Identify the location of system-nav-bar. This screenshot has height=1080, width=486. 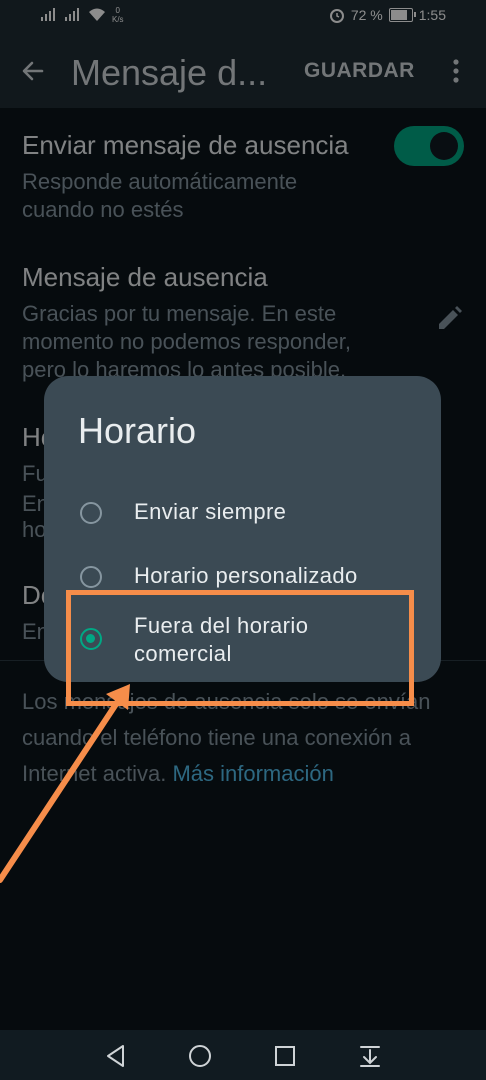
(243, 1055).